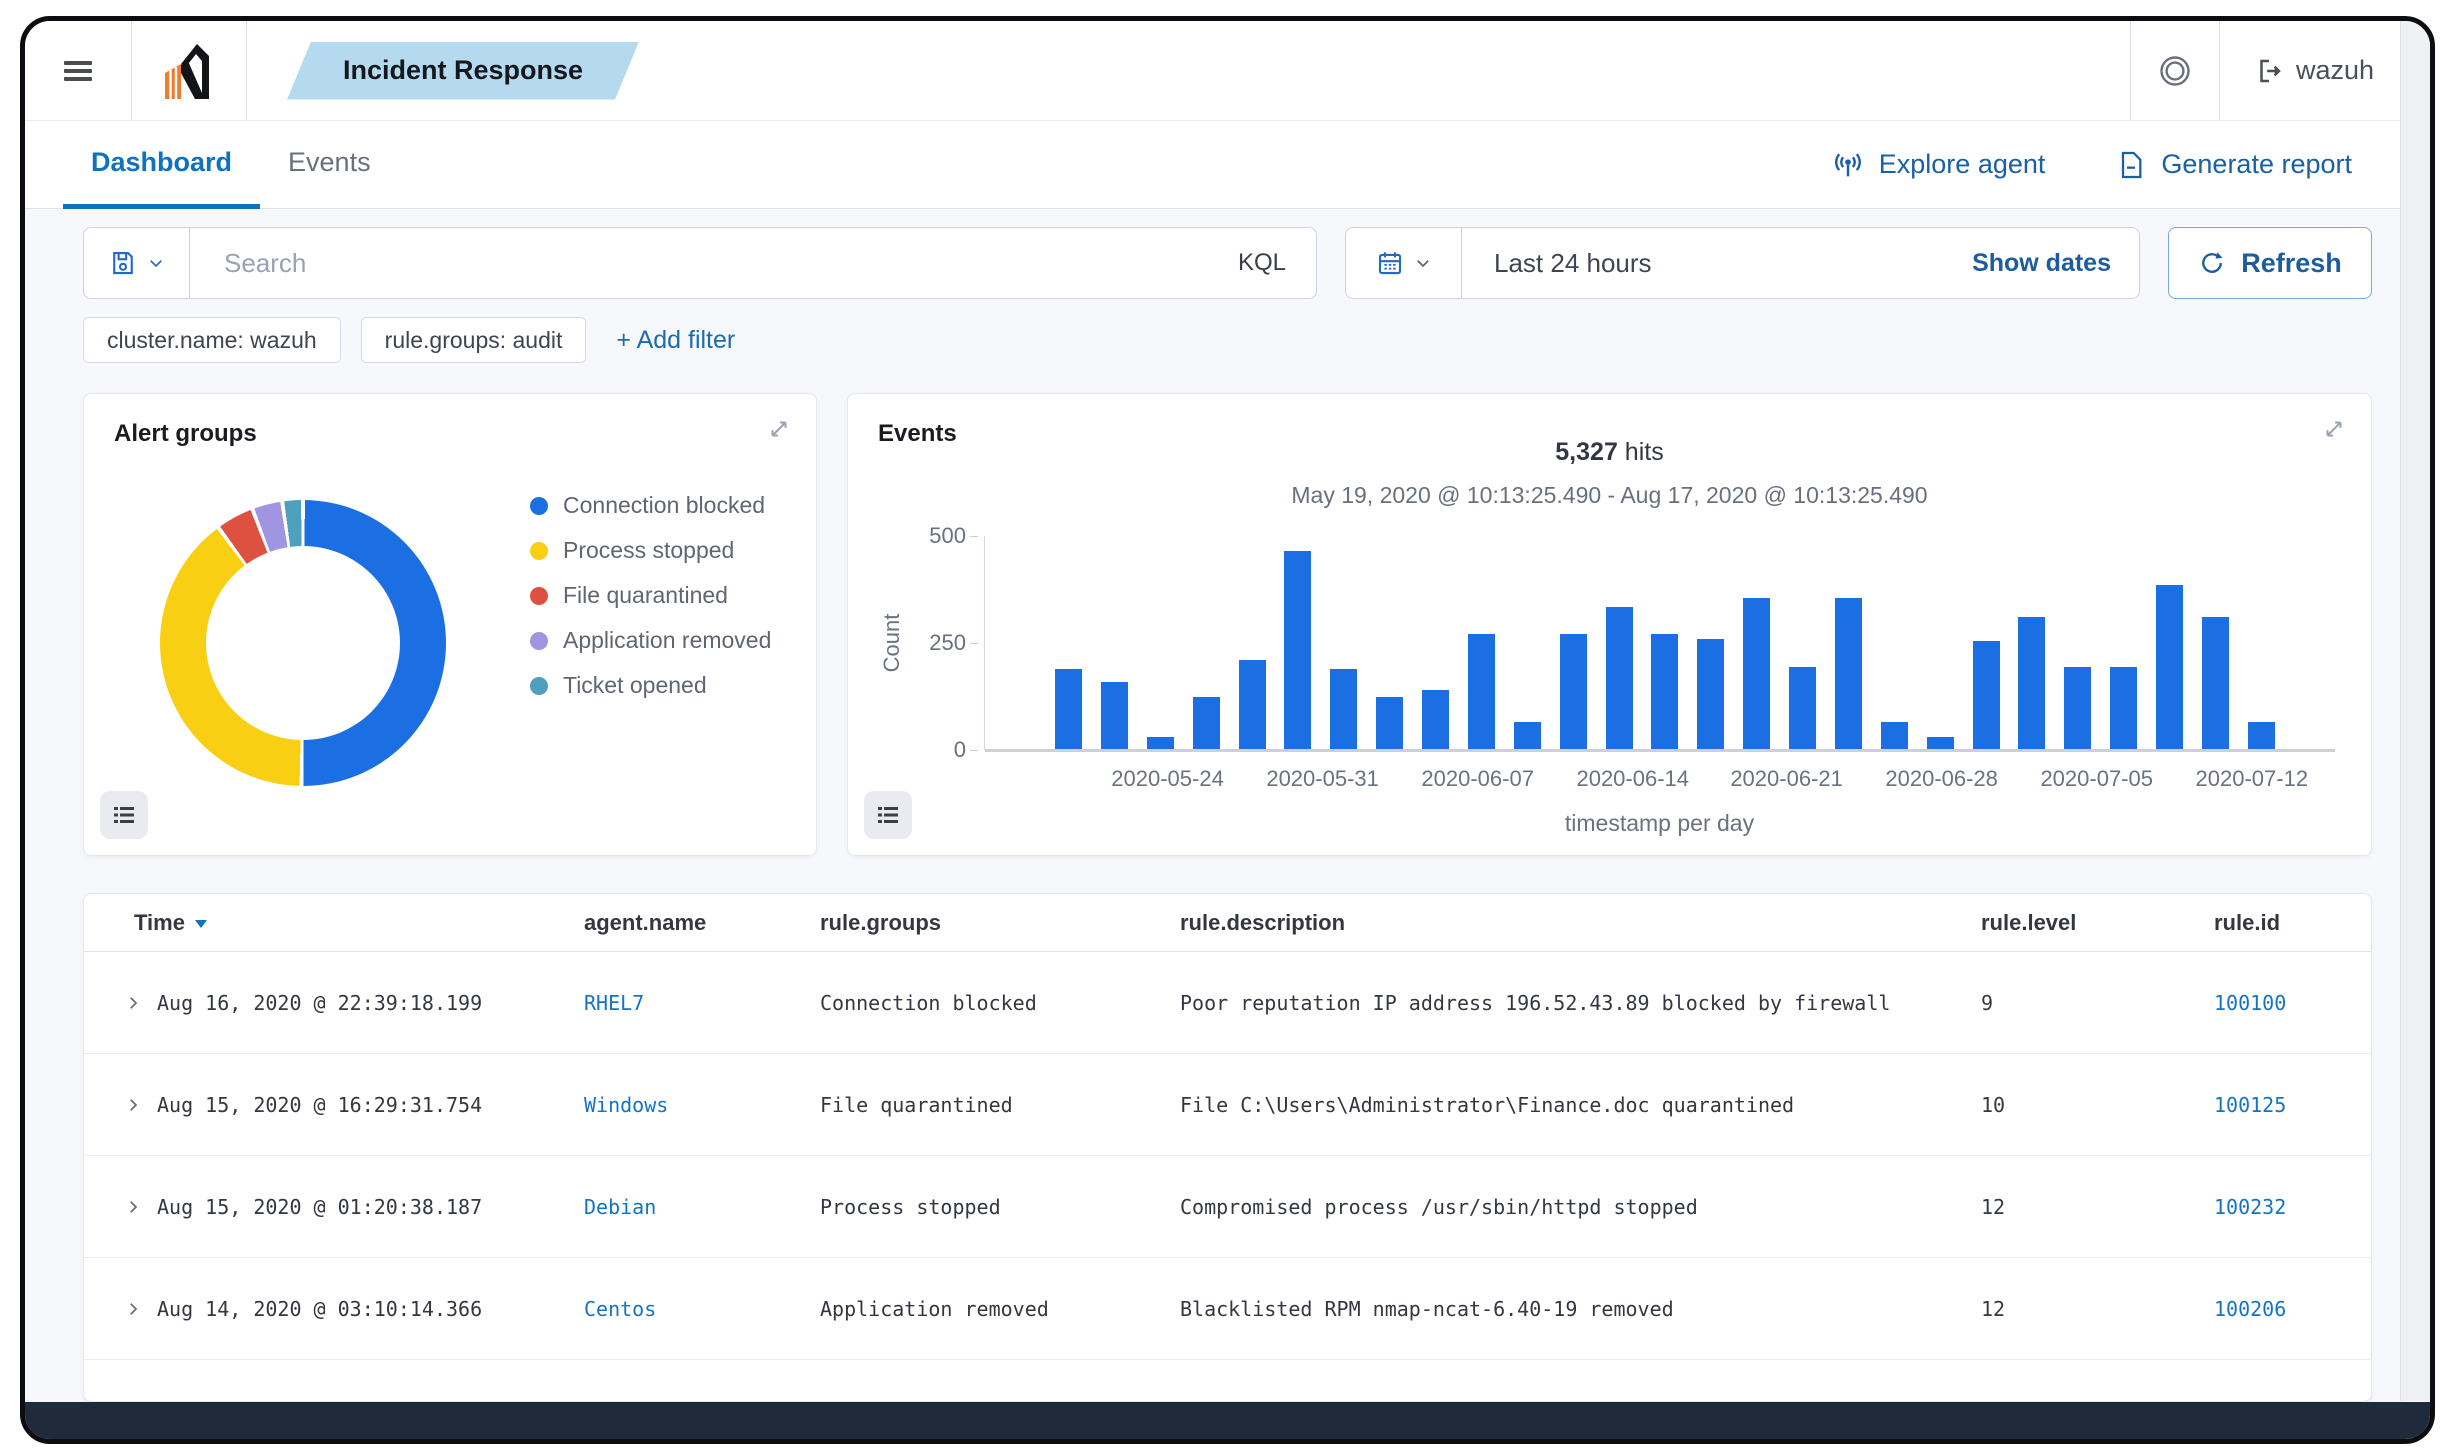 The width and height of the screenshot is (2455, 1449). What do you see at coordinates (303, 643) in the screenshot?
I see `alert-groups-donut-chart` at bounding box center [303, 643].